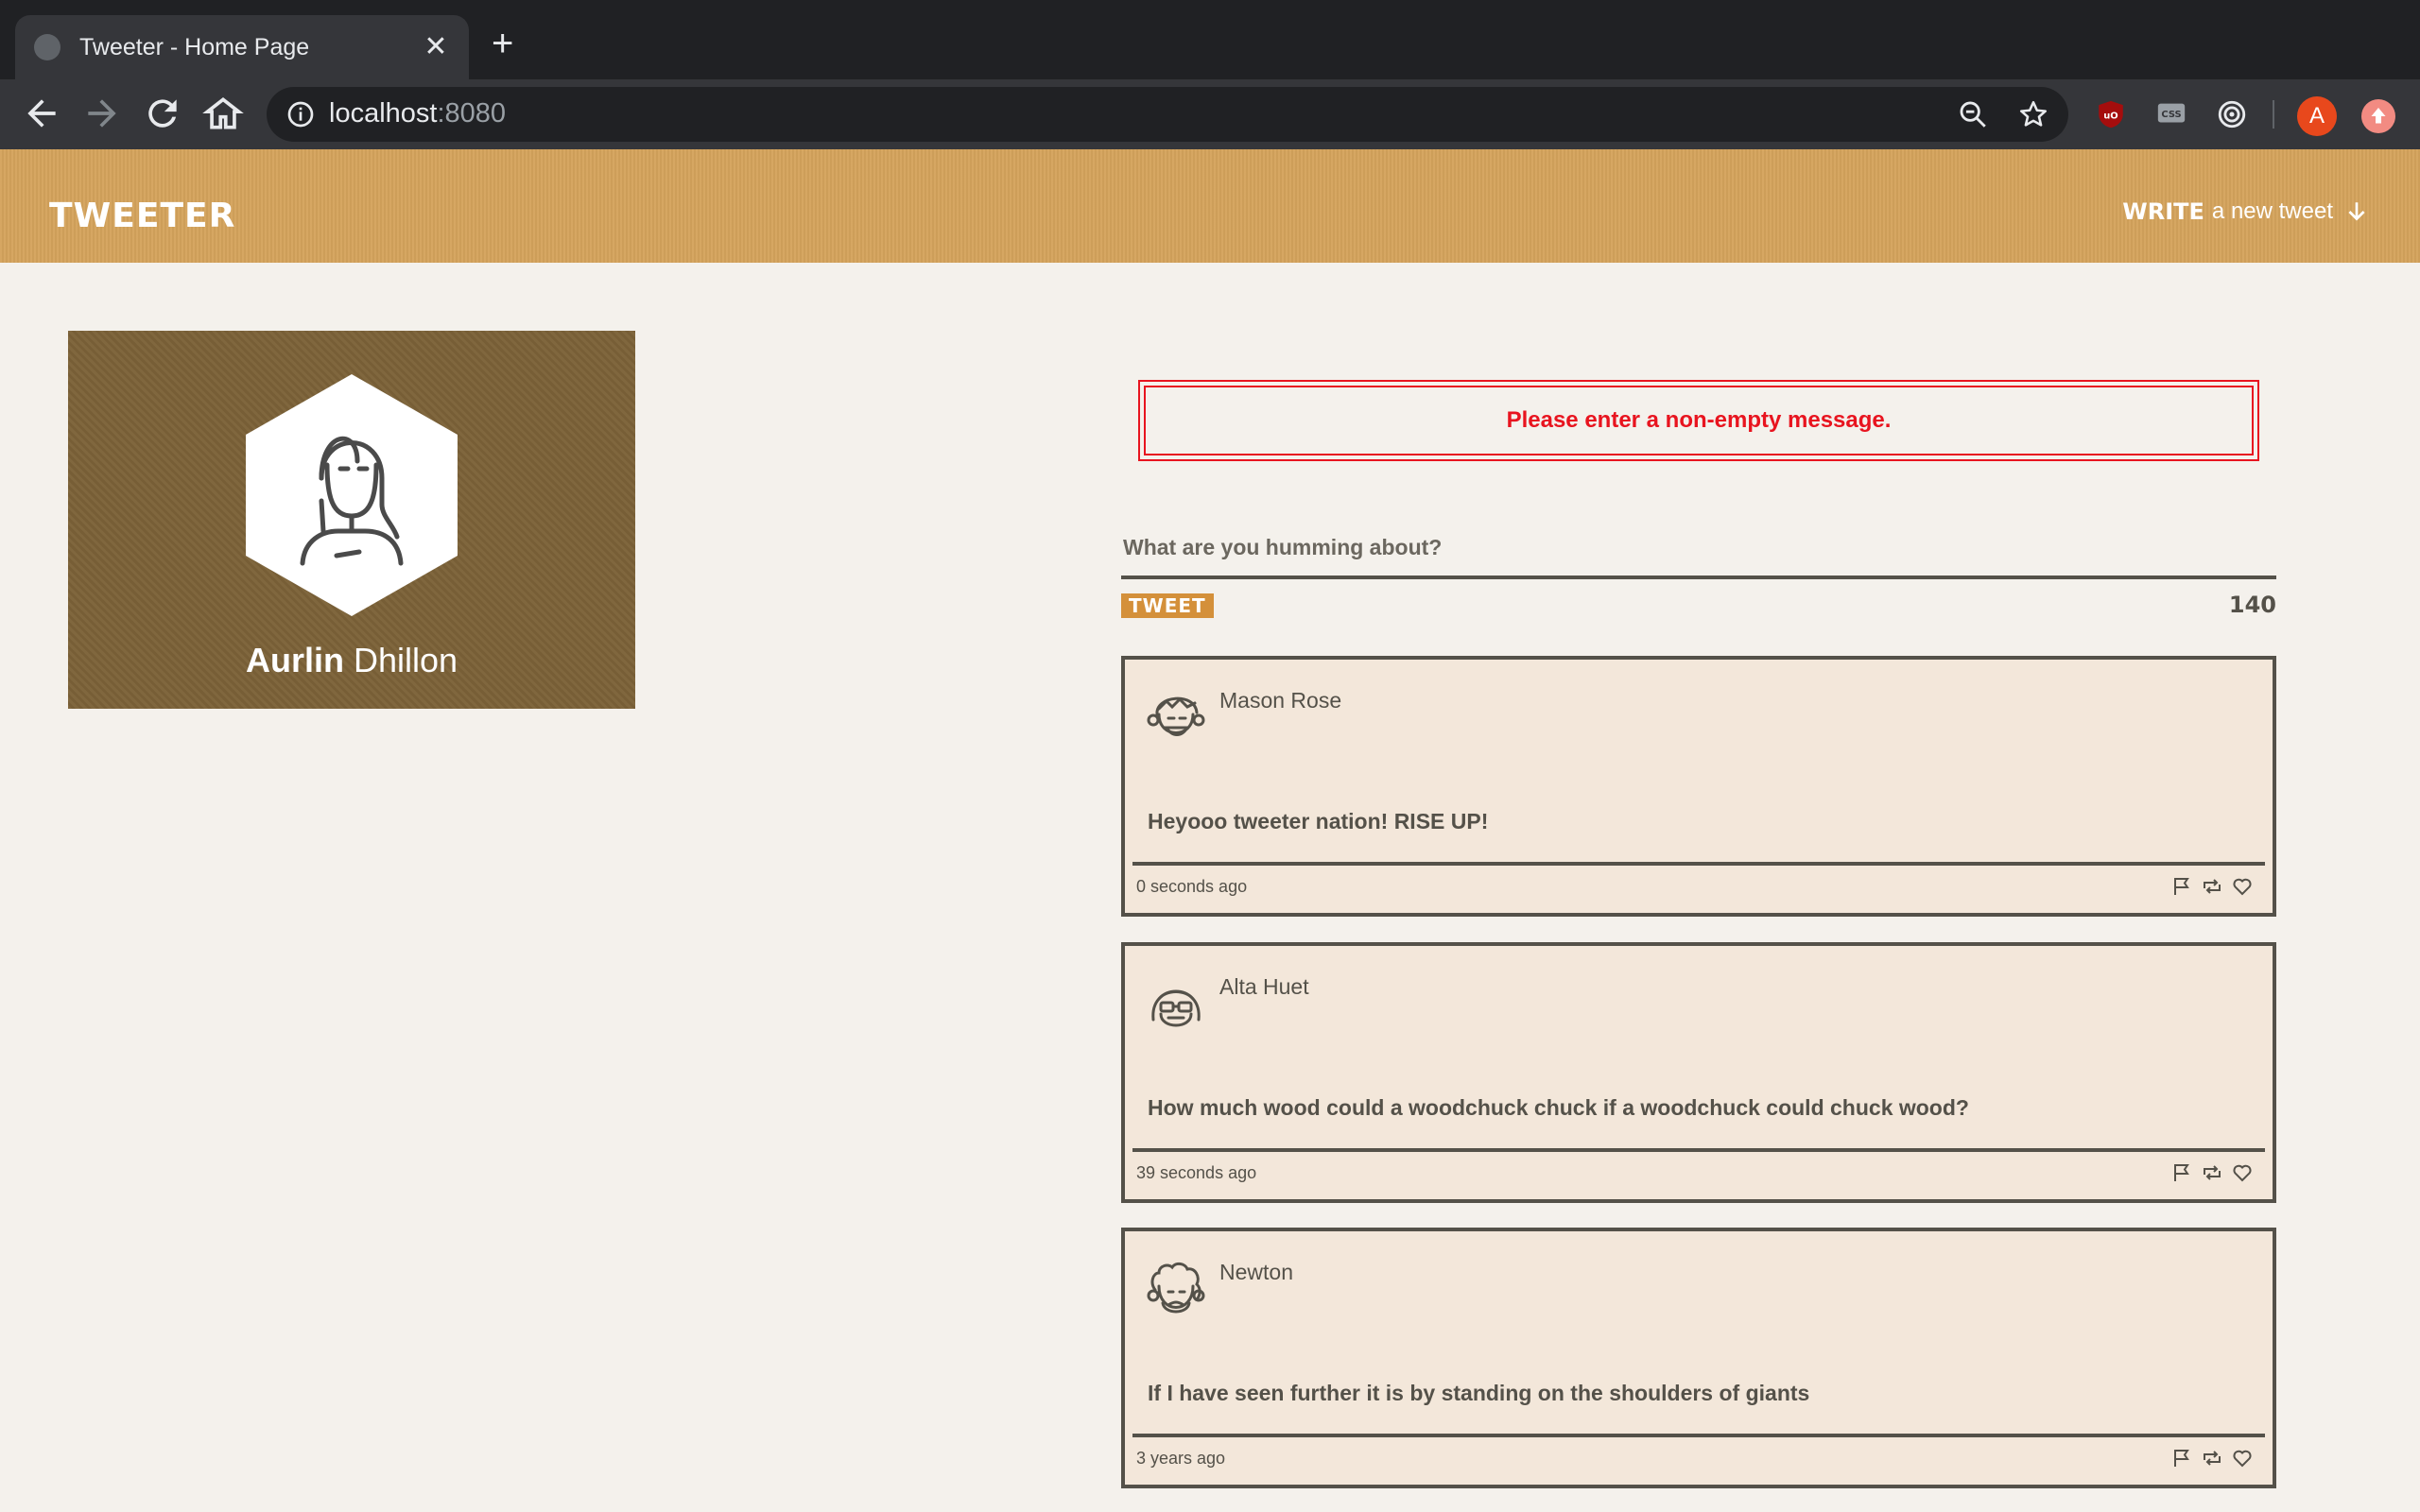 Image resolution: width=2420 pixels, height=1512 pixels. What do you see at coordinates (47, 47) in the screenshot?
I see `globe-icon` at bounding box center [47, 47].